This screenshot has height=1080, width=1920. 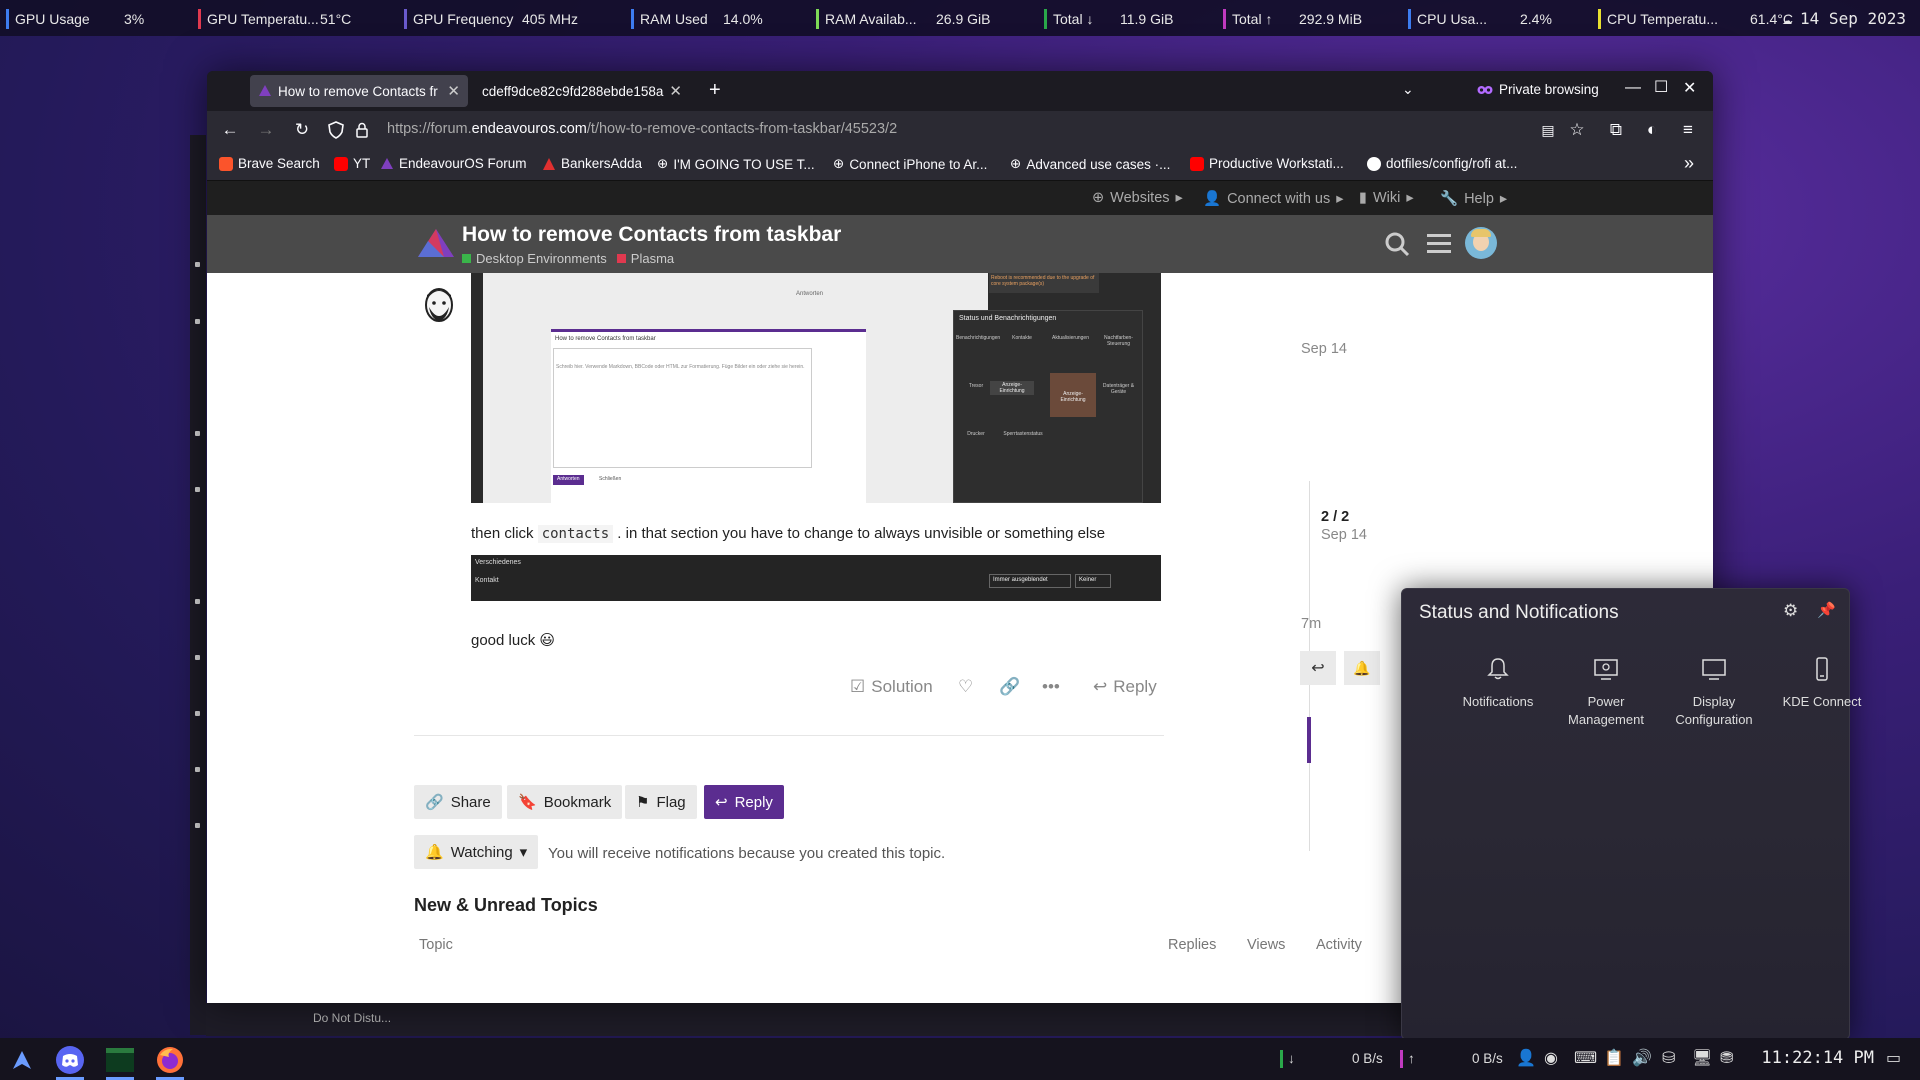 I want to click on bookmark-endeavouros-forum: EndeavourOS Forum, so click(x=453, y=163).